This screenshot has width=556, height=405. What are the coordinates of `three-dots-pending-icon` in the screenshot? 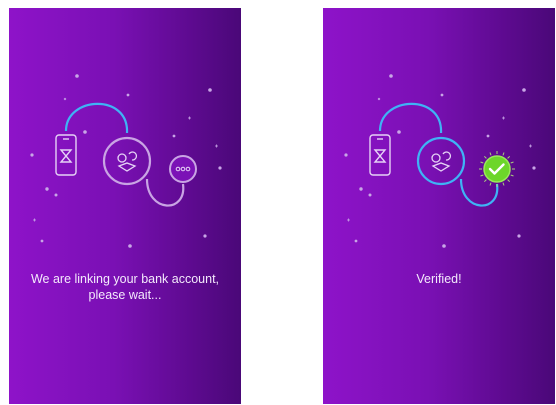 It's located at (183, 169).